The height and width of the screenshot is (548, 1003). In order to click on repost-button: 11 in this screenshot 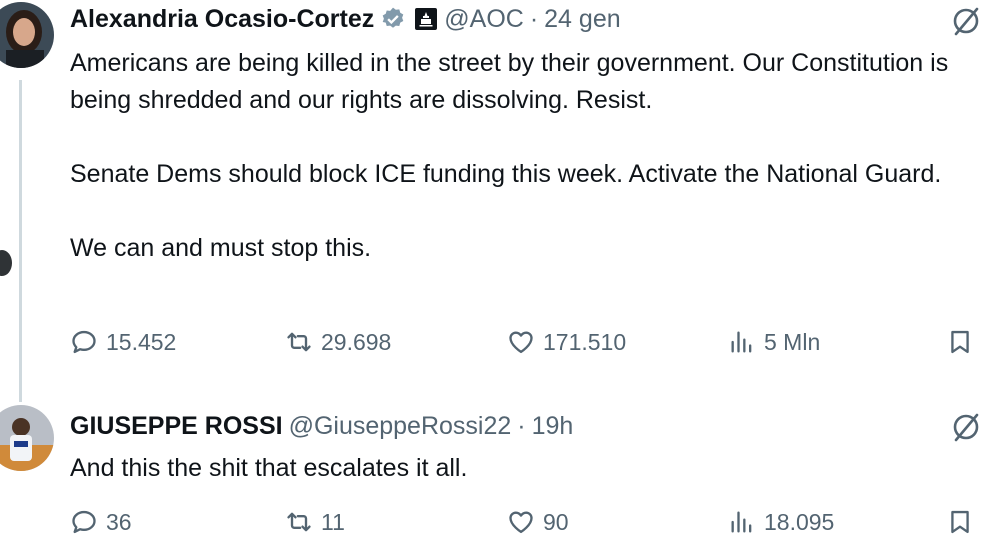, I will do `click(315, 522)`.